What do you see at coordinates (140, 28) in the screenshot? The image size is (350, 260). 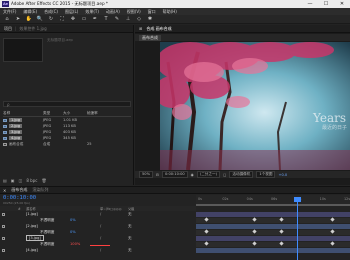 I see `lock-icon: ⊞` at bounding box center [140, 28].